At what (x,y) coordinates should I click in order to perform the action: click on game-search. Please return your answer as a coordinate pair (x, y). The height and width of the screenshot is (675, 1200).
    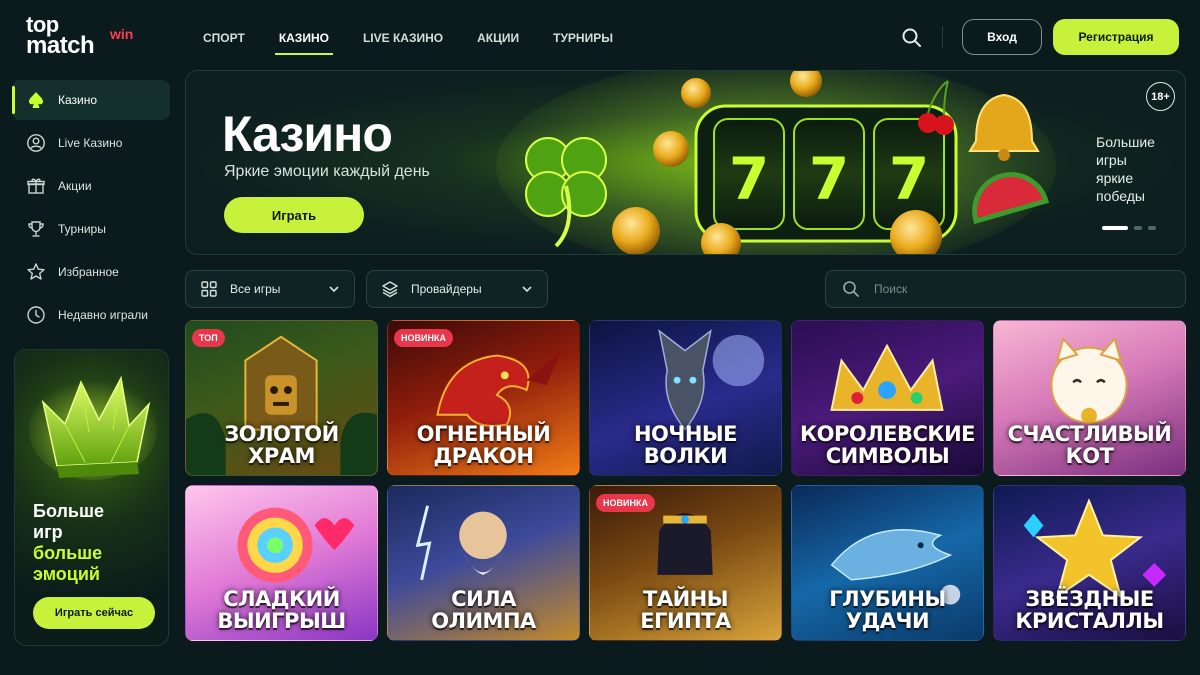
    Looking at the image, I should click on (1005, 289).